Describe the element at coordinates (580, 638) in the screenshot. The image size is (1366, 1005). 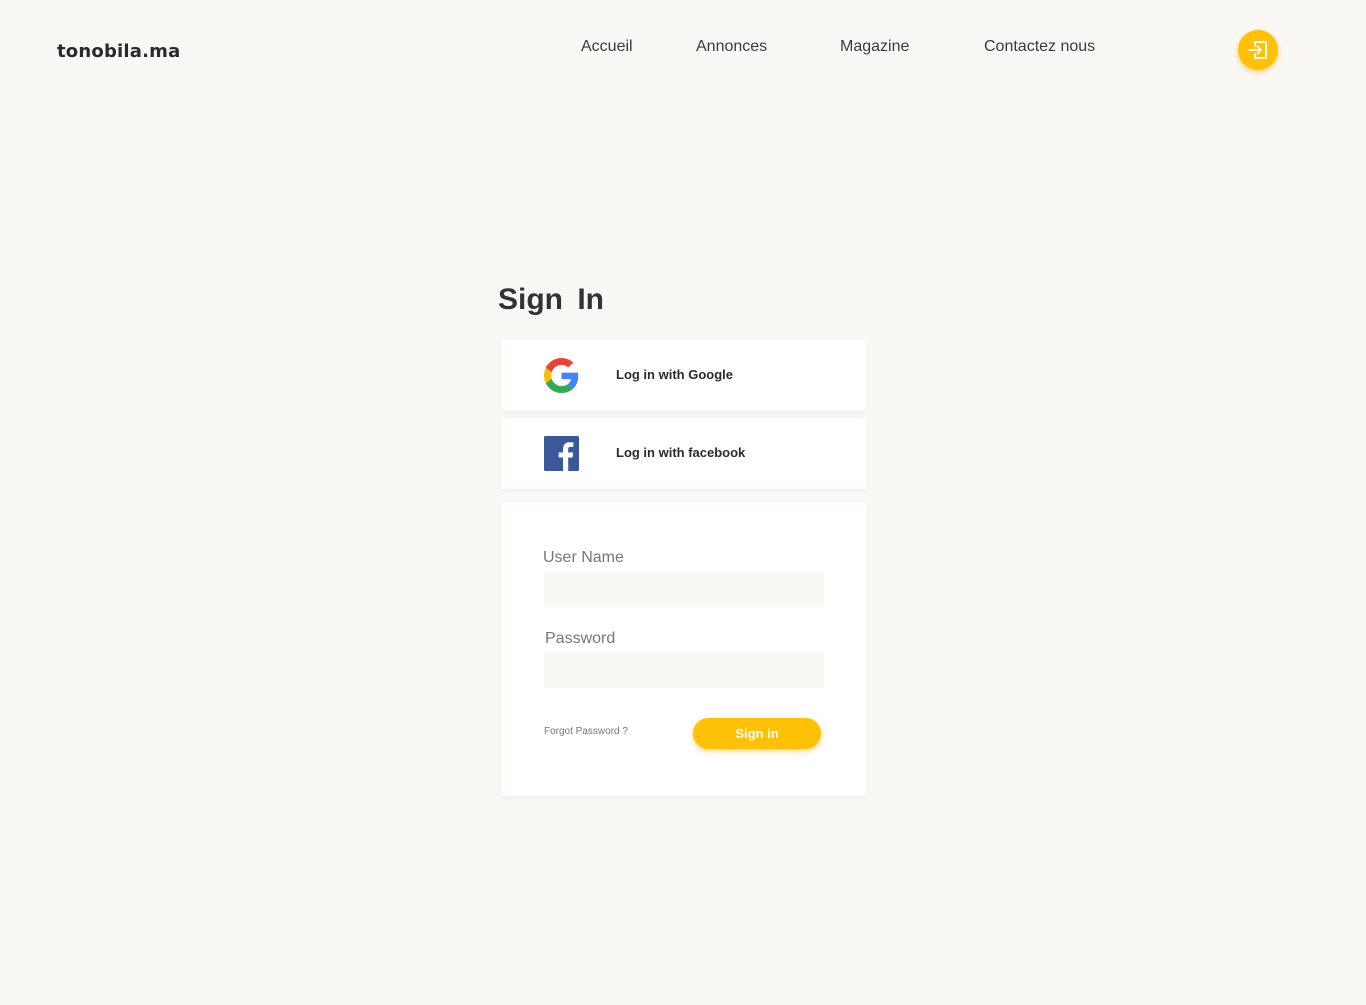
I see `password-label: Password` at that location.